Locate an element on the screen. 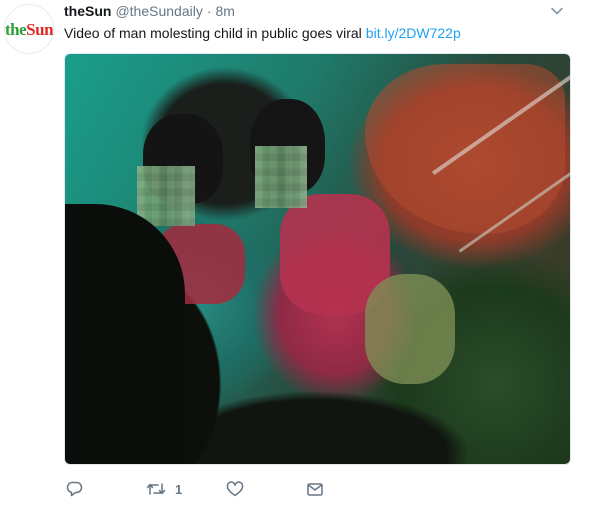 Image resolution: width=608 pixels, height=512 pixels. chevron-down-icon is located at coordinates (557, 11).